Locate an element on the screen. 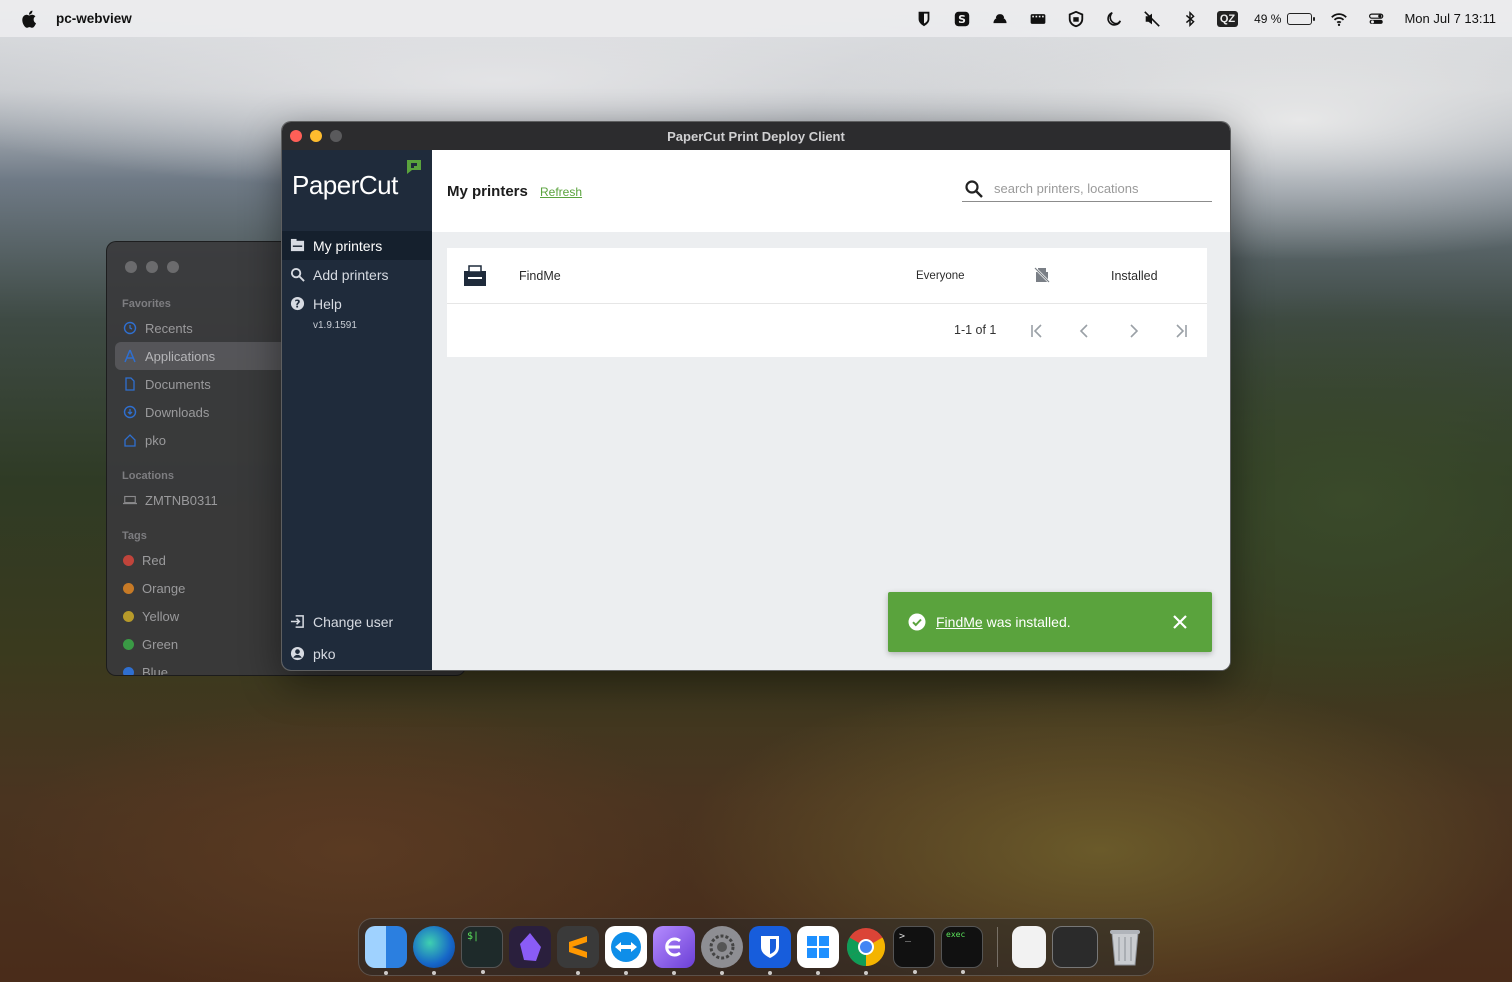 Image resolution: width=1512 pixels, height=982 pixels. nav-help: ? Help is located at coordinates (357, 303).